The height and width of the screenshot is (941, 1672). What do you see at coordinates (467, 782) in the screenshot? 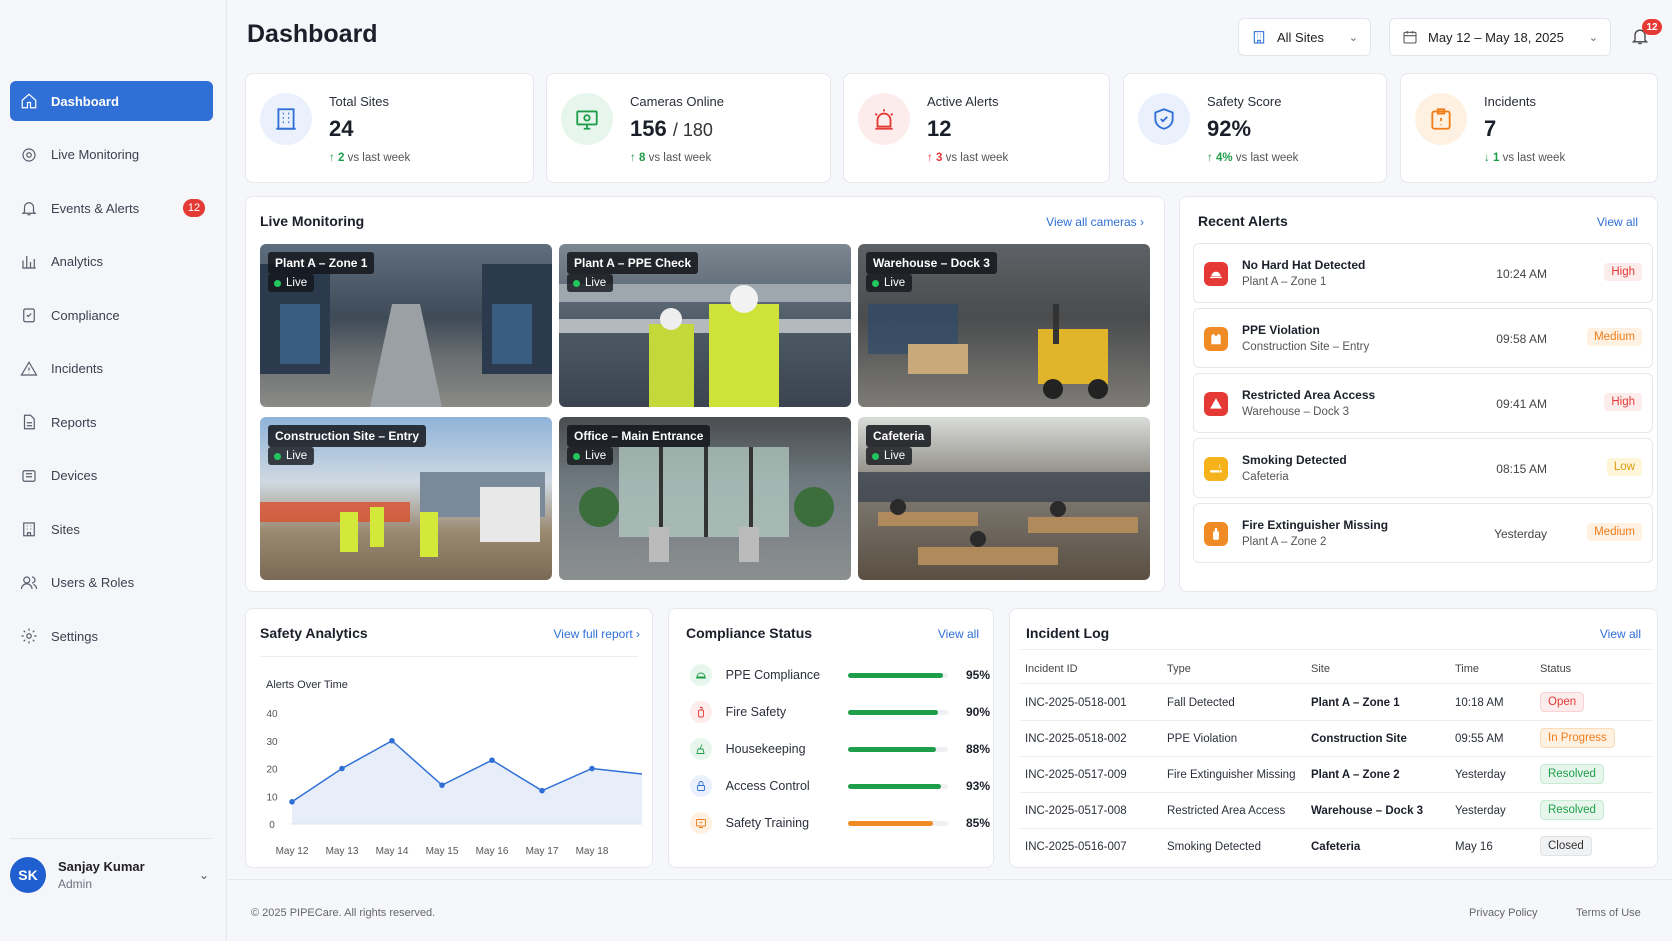
I see `series-area` at bounding box center [467, 782].